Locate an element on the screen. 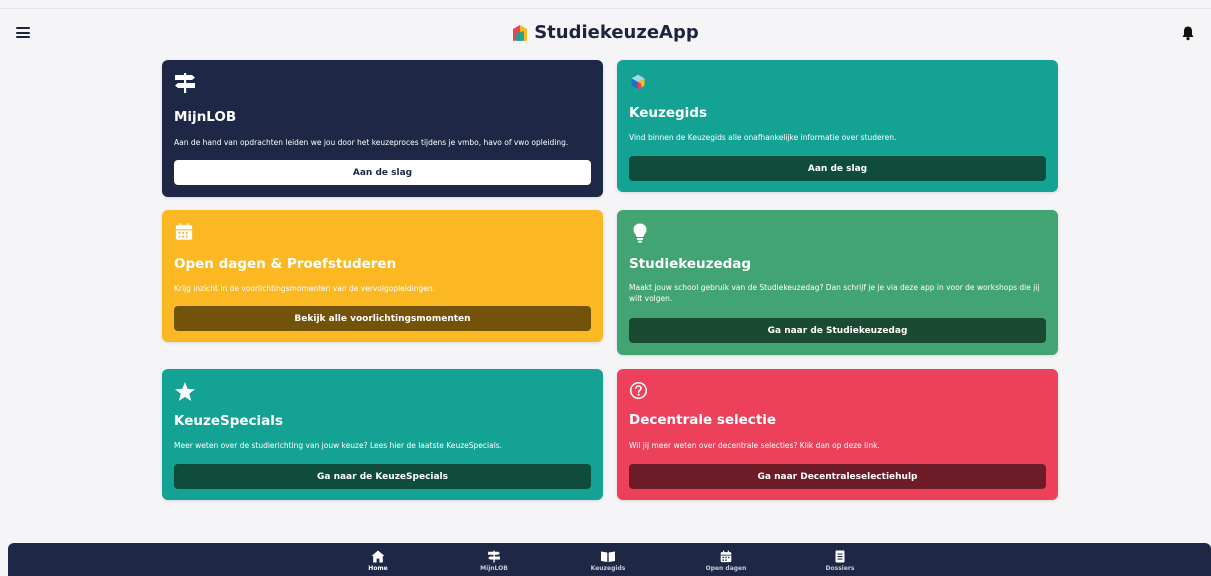 The width and height of the screenshot is (1211, 576). mijnlob-start-button: Aan de slag is located at coordinates (382, 172).